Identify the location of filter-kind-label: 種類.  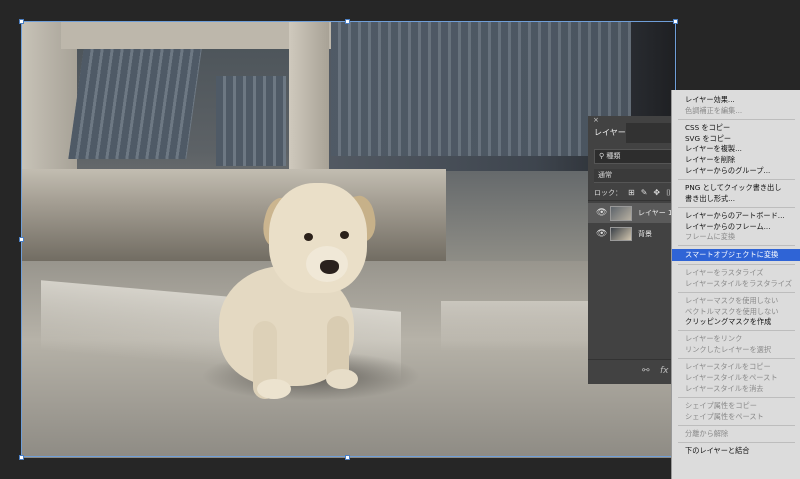
(613, 156).